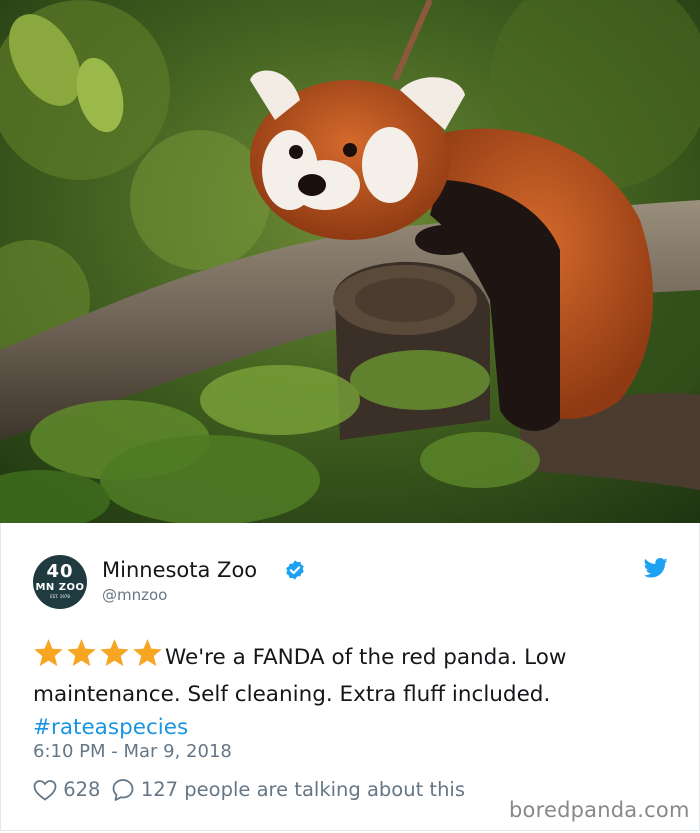 The width and height of the screenshot is (700, 833). I want to click on avatar-small-text: EST. 1978, so click(60, 596).